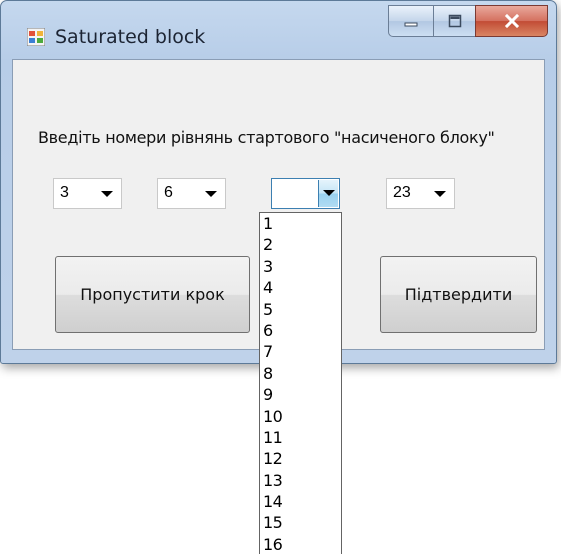 This screenshot has height=554, width=561. I want to click on close-icon, so click(511, 21).